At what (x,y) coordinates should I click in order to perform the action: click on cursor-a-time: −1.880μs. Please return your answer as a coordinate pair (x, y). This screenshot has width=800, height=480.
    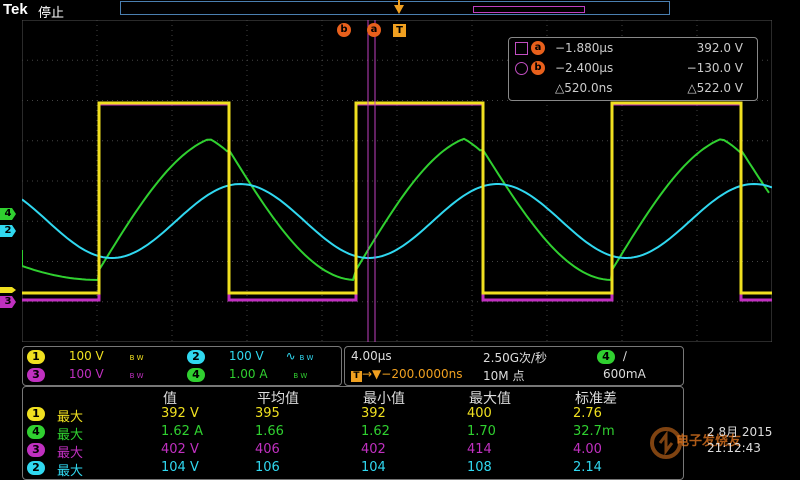
    Looking at the image, I should click on (584, 48).